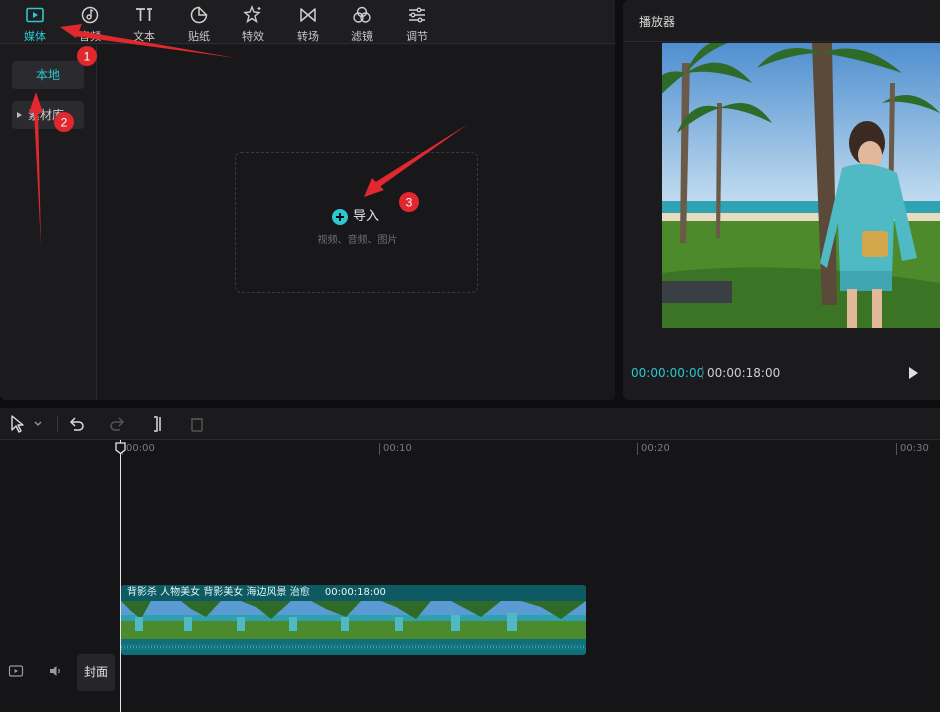 The width and height of the screenshot is (940, 712). Describe the element at coordinates (409, 203) in the screenshot. I see `annotation-badge-3-label: 3` at that location.